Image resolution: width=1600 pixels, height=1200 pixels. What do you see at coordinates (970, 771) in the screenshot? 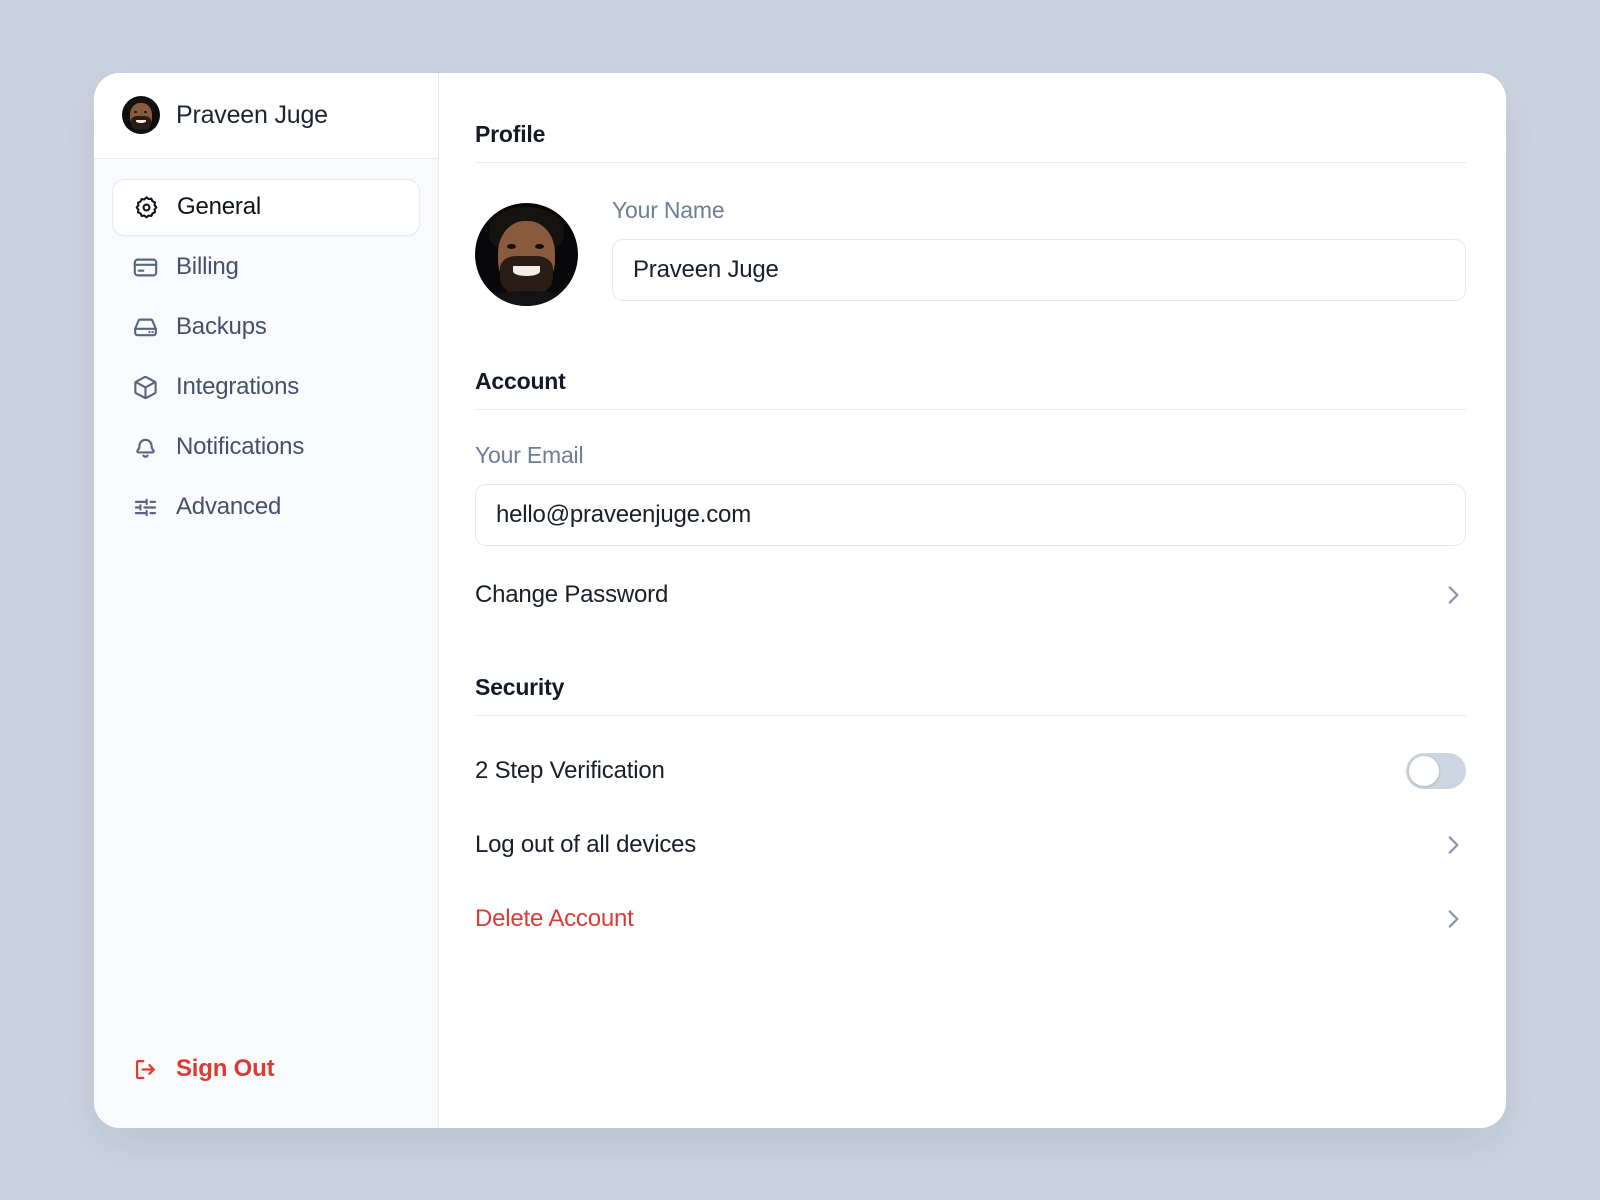
I see `two-step-verification-row: 2 Step Verification` at bounding box center [970, 771].